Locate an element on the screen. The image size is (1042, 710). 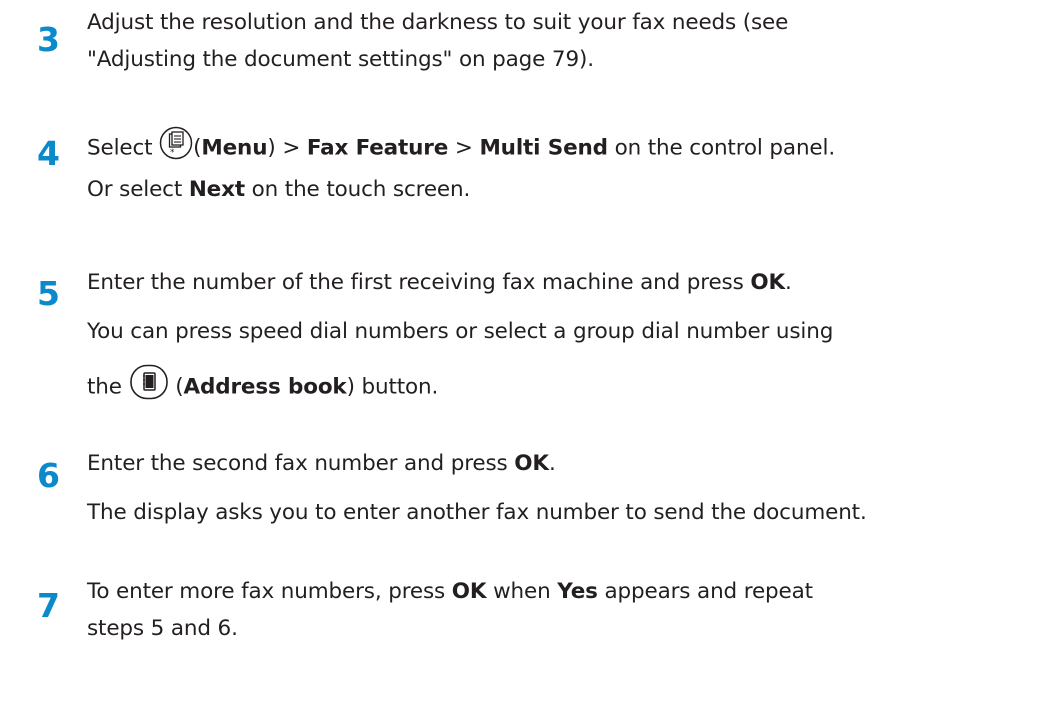
step-text-line: Or select Next on the touch screen. is located at coordinates (279, 189).